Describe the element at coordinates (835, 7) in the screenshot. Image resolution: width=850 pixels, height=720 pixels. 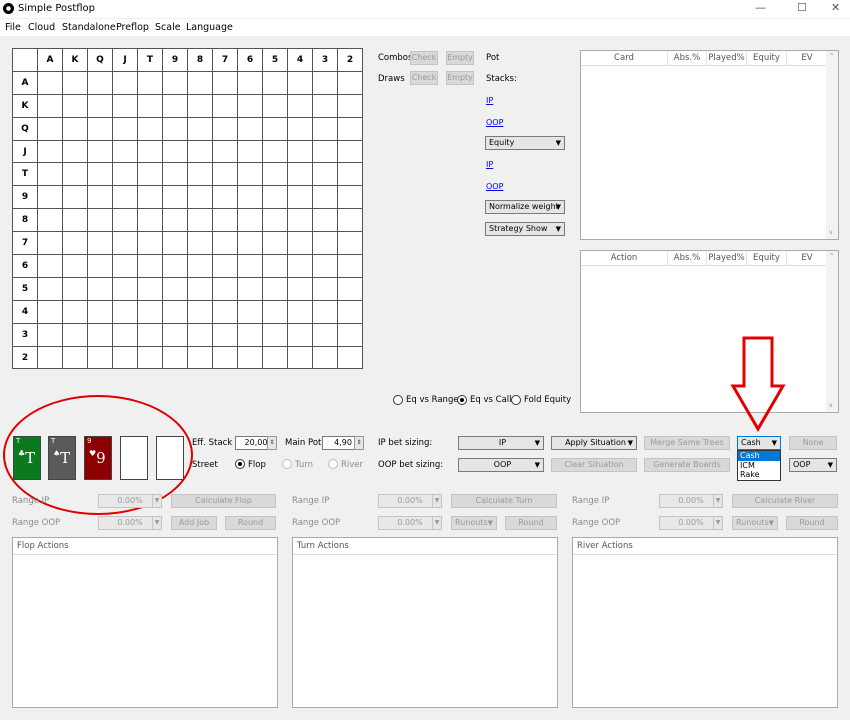
I see `close-button: ✕` at that location.